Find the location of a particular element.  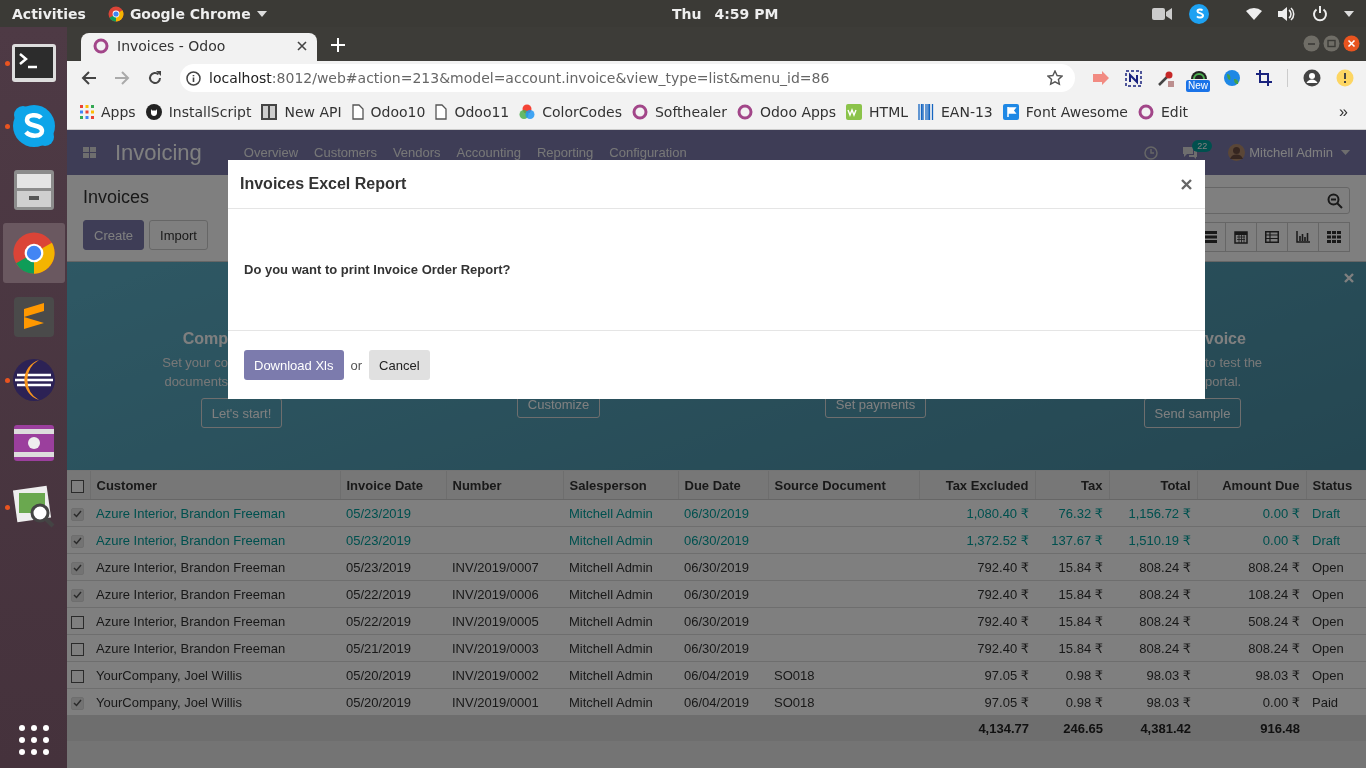

create-button: Create is located at coordinates (114, 235).